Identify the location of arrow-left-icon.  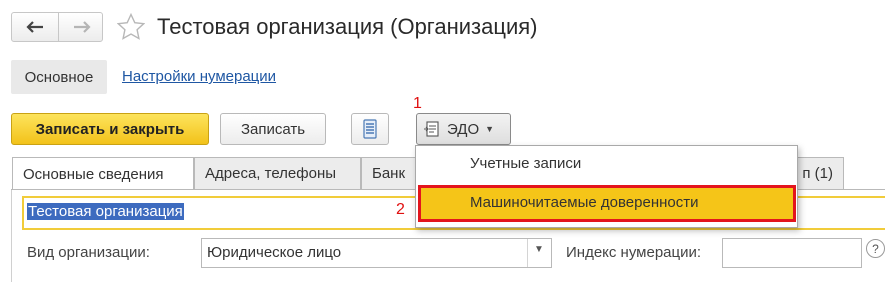
(34, 27).